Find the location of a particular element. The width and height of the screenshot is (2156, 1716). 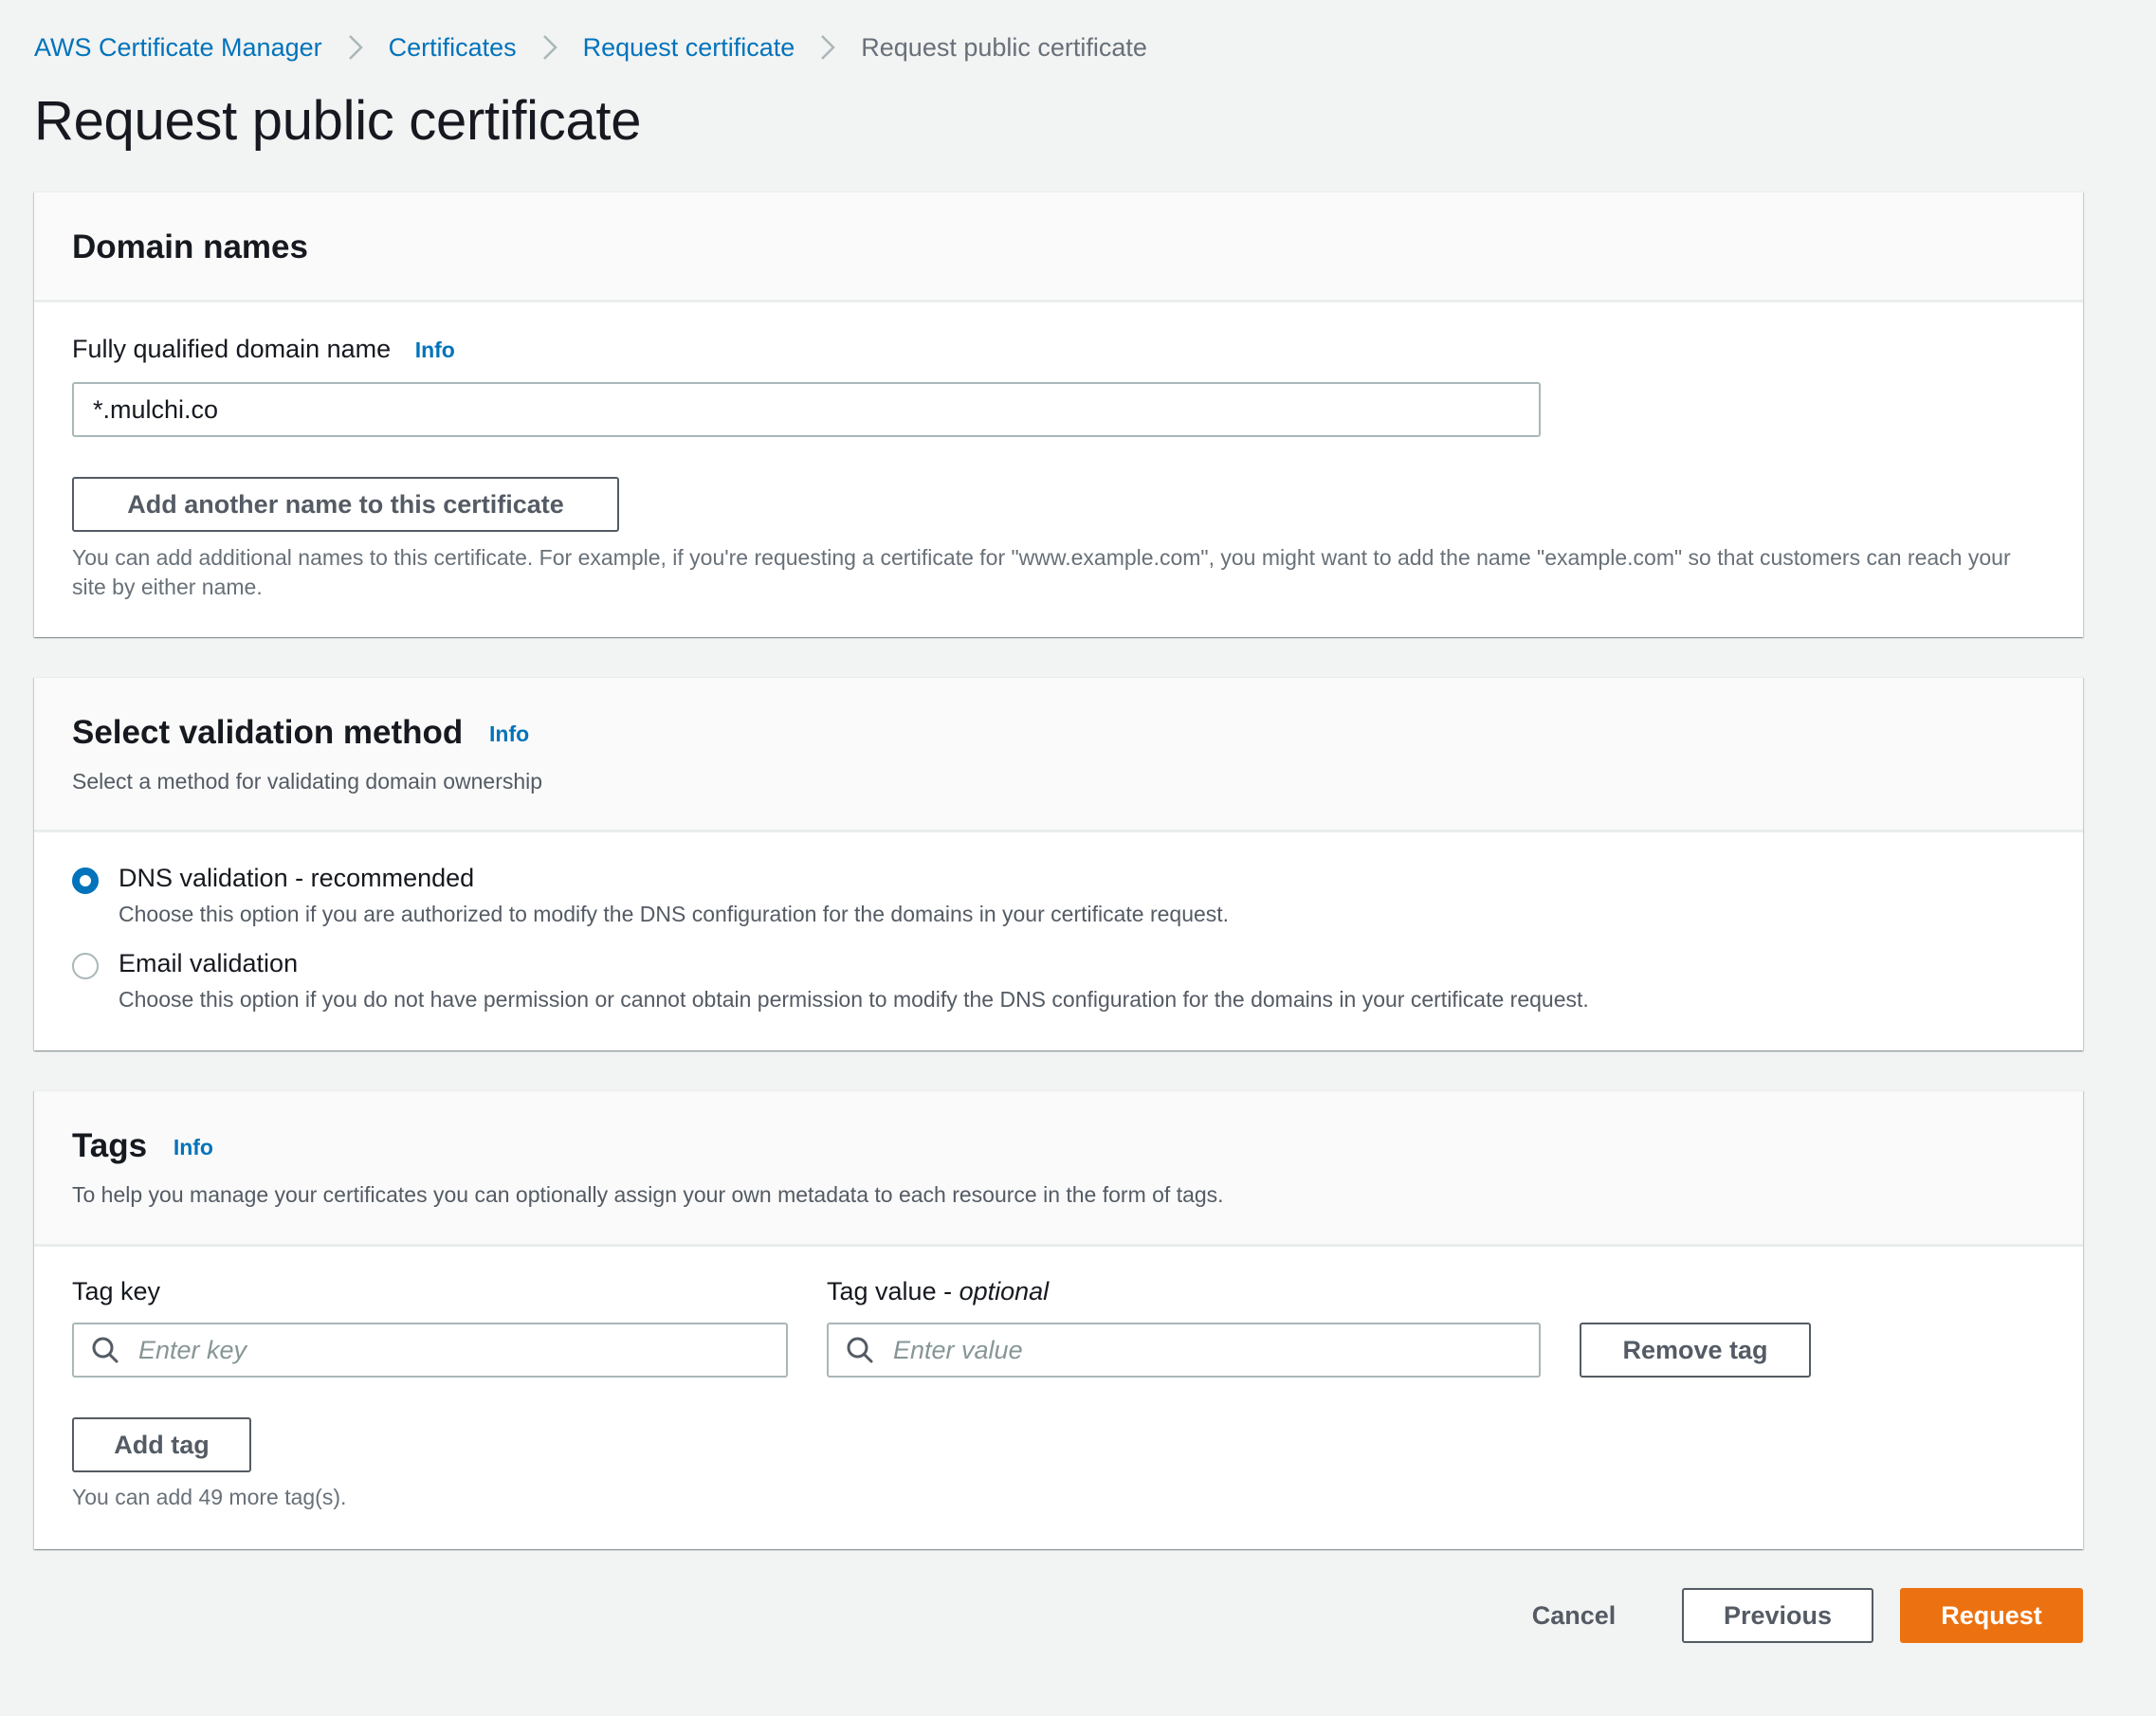

tag-key-field is located at coordinates (430, 1350).